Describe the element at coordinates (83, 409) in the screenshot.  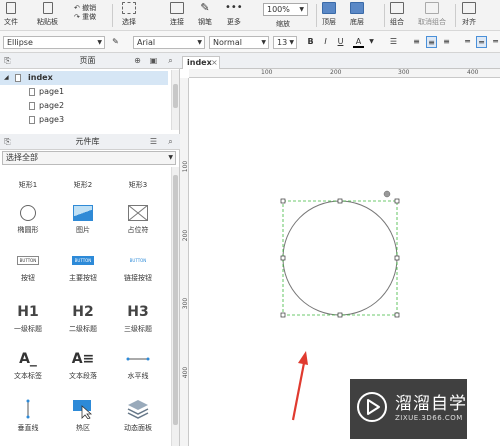
I see `hotspot-icon` at that location.